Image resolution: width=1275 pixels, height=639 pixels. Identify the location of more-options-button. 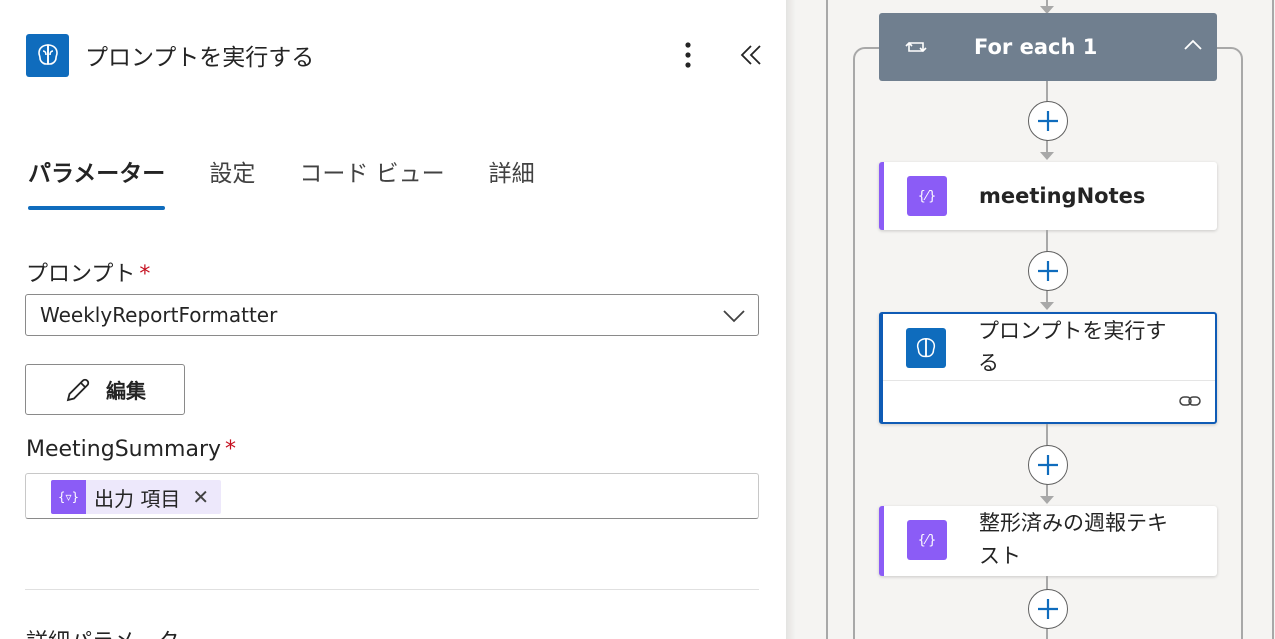
(688, 55).